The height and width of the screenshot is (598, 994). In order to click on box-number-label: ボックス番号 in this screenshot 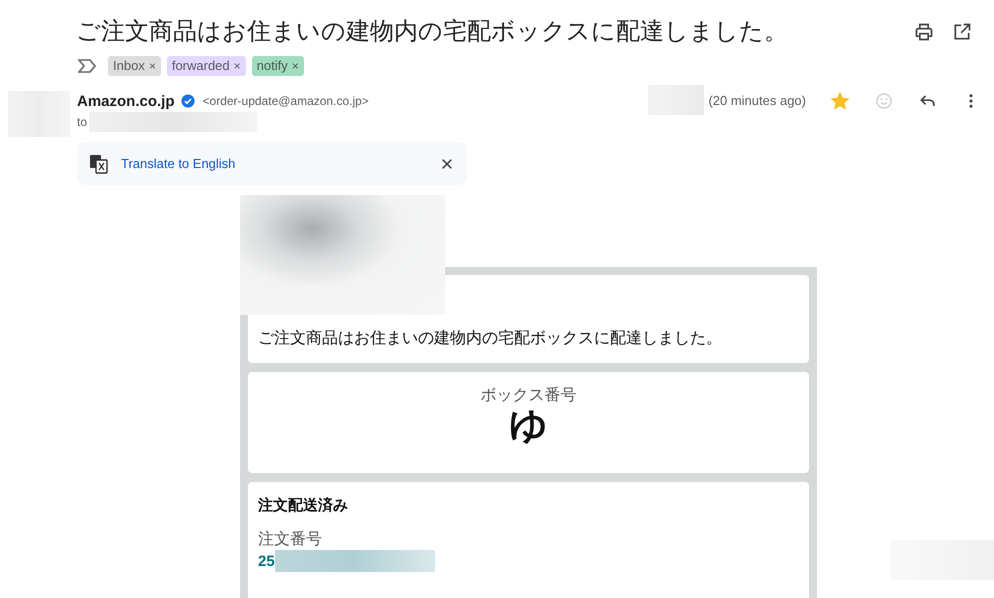, I will do `click(528, 396)`.